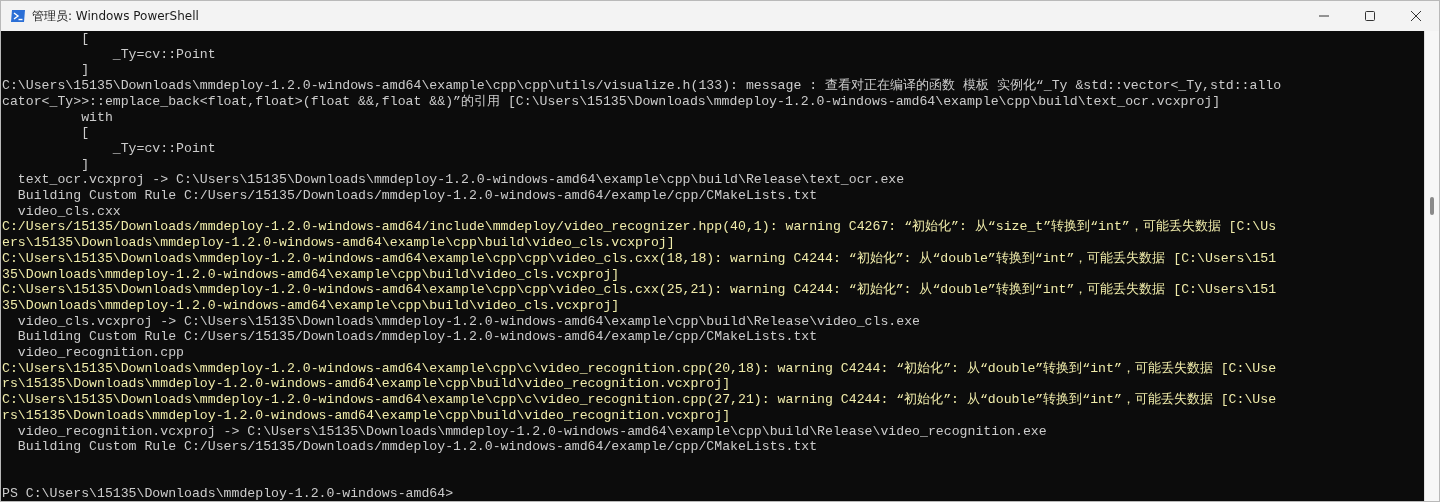 The width and height of the screenshot is (1440, 502). I want to click on warning-line: C:\Users\15135\Downloads\mmdeploy-1.2.0-windows-amd64\example\cpp\c\video_recognition.cpp(27,21): warning C4244: “初始化”: 从“double”转换到“int”，可能丢失数据 [C:\Use, so click(639, 400).